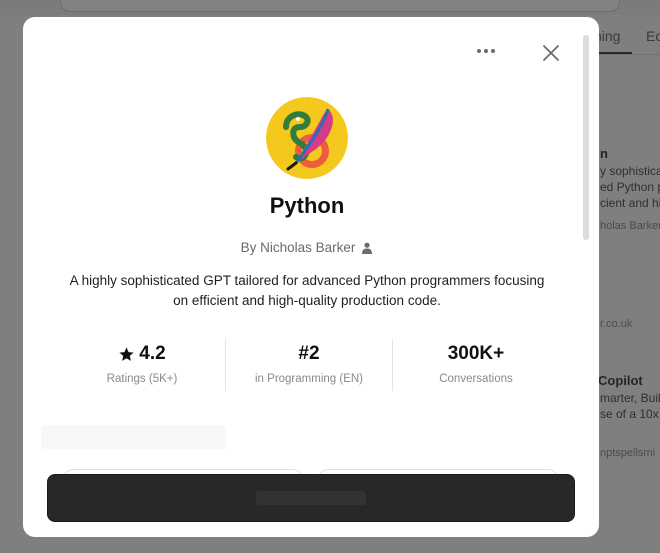  Describe the element at coordinates (630, 398) in the screenshot. I see `background-card-line: marter, Buil` at that location.